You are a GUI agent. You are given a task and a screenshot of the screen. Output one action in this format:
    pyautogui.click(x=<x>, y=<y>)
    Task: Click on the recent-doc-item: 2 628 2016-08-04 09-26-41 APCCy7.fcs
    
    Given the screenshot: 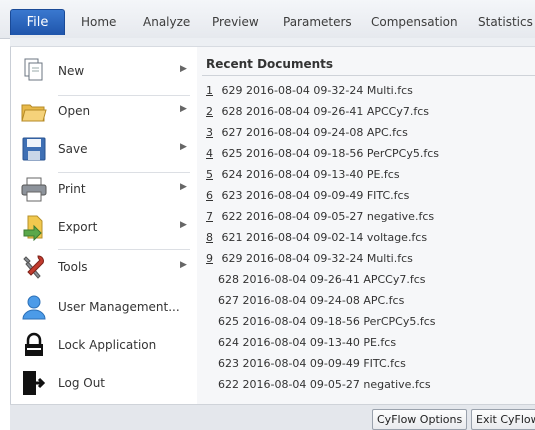 What is the action you would take?
    pyautogui.click(x=317, y=111)
    